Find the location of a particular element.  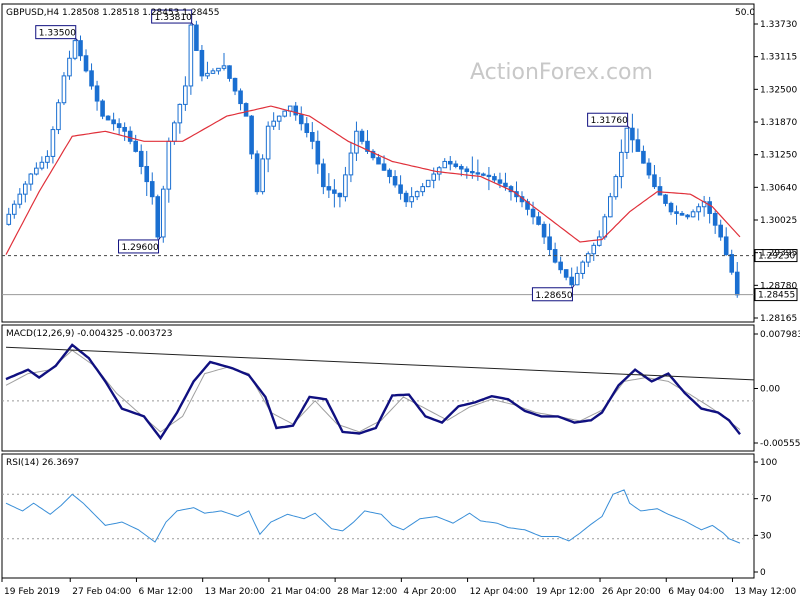

y-tick-label: 0 is located at coordinates (763, 573).